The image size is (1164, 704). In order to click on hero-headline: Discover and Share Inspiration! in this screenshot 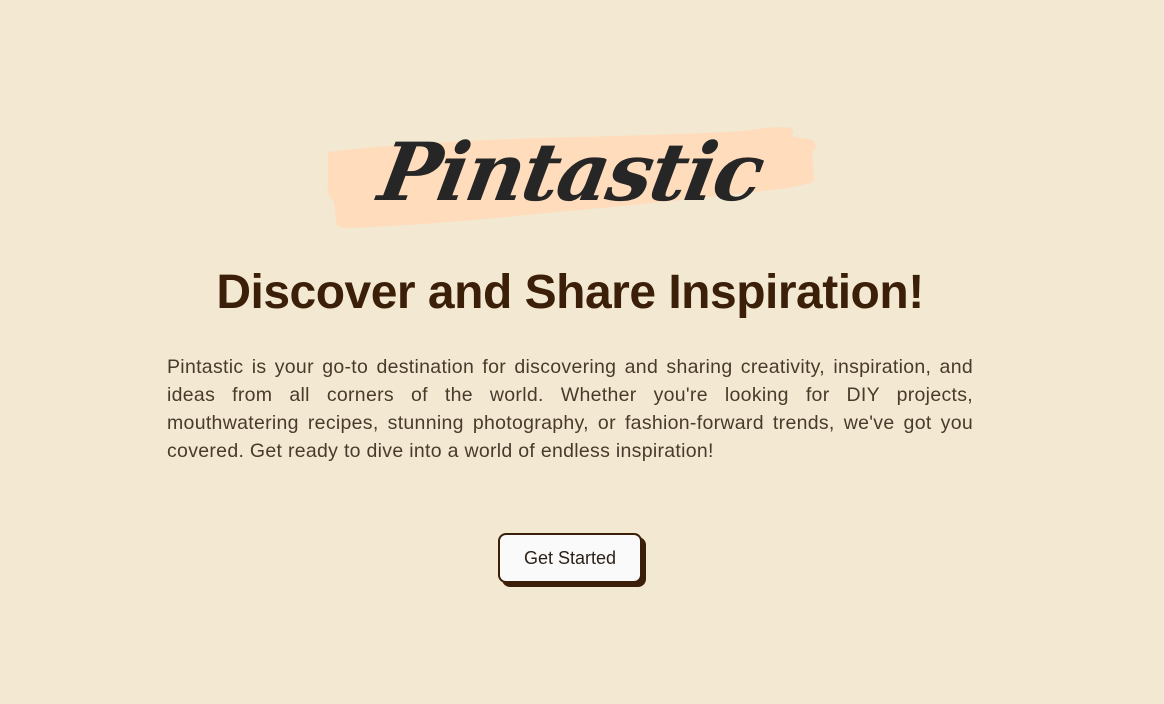, I will do `click(570, 292)`.